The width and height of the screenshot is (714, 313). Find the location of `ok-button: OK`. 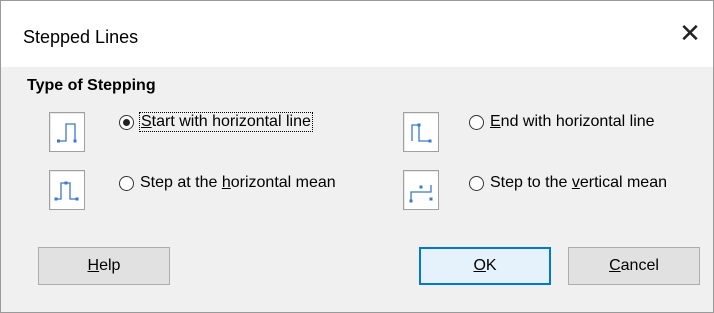

ok-button: OK is located at coordinates (485, 266).